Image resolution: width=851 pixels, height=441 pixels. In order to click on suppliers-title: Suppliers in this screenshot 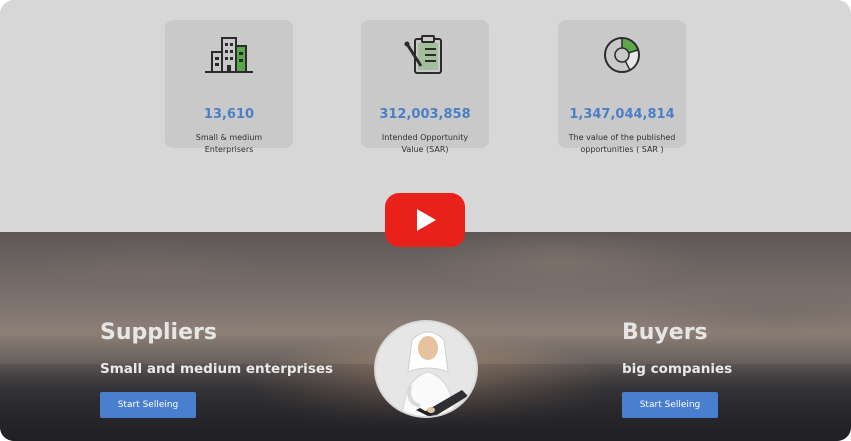, I will do `click(158, 332)`.